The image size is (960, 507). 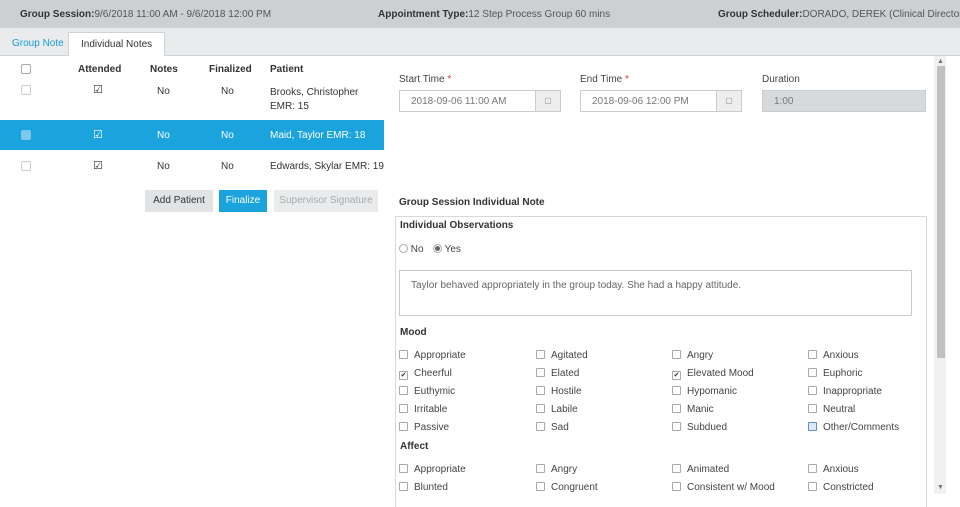 What do you see at coordinates (447, 249) in the screenshot?
I see `radio-yes: Yes` at bounding box center [447, 249].